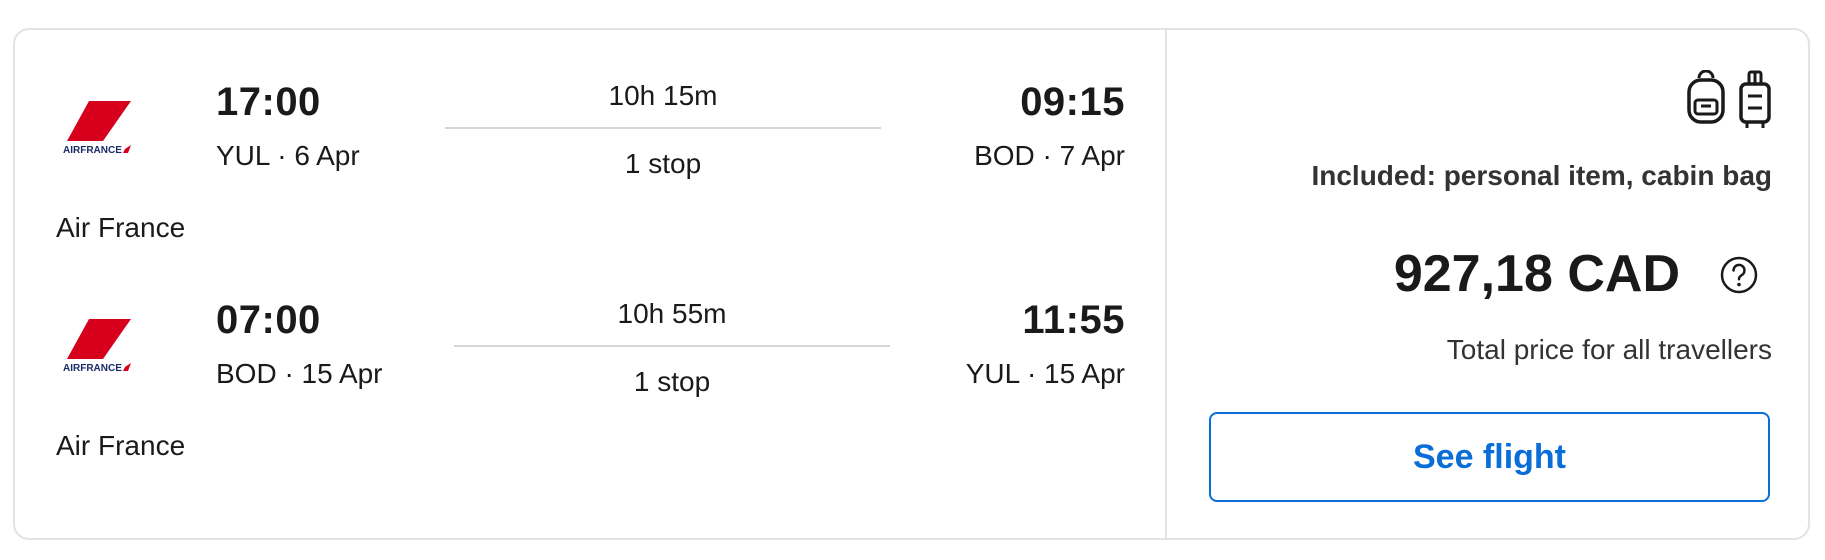  What do you see at coordinates (1609, 349) in the screenshot?
I see `price-note: Total price for all travellers` at bounding box center [1609, 349].